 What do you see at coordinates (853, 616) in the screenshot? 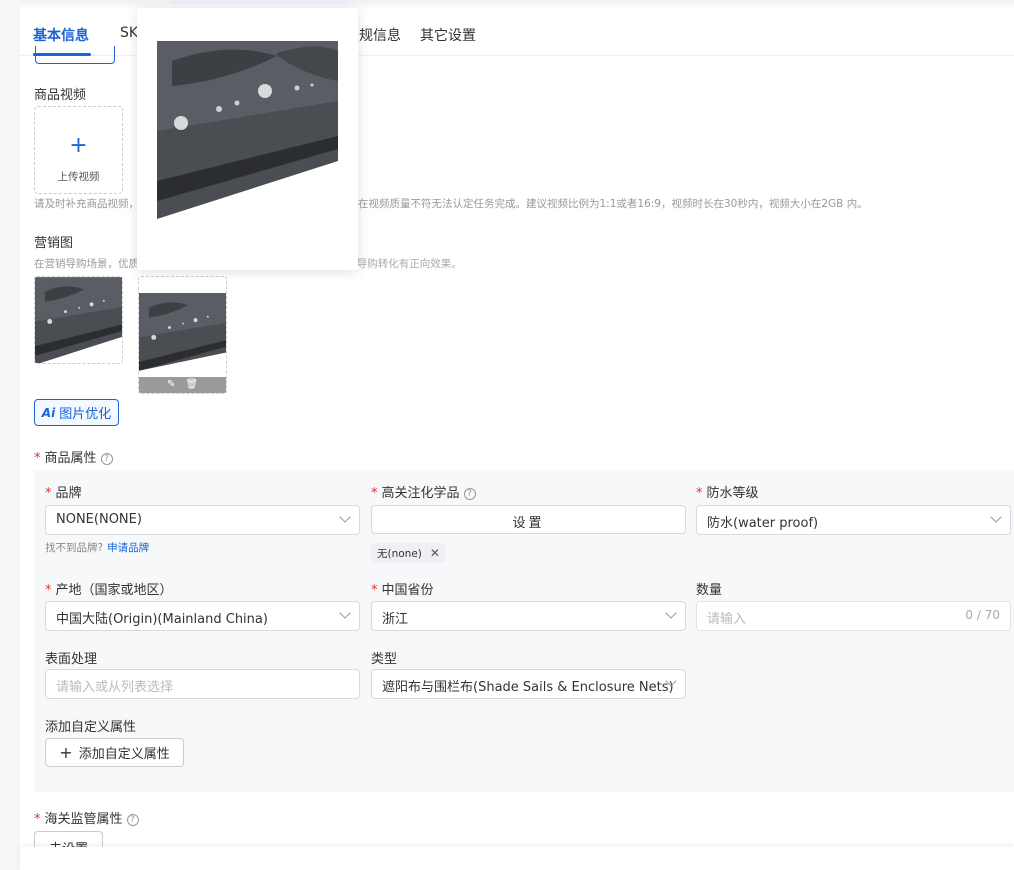
I see `quantity-input: 请输入 0 / 70` at bounding box center [853, 616].